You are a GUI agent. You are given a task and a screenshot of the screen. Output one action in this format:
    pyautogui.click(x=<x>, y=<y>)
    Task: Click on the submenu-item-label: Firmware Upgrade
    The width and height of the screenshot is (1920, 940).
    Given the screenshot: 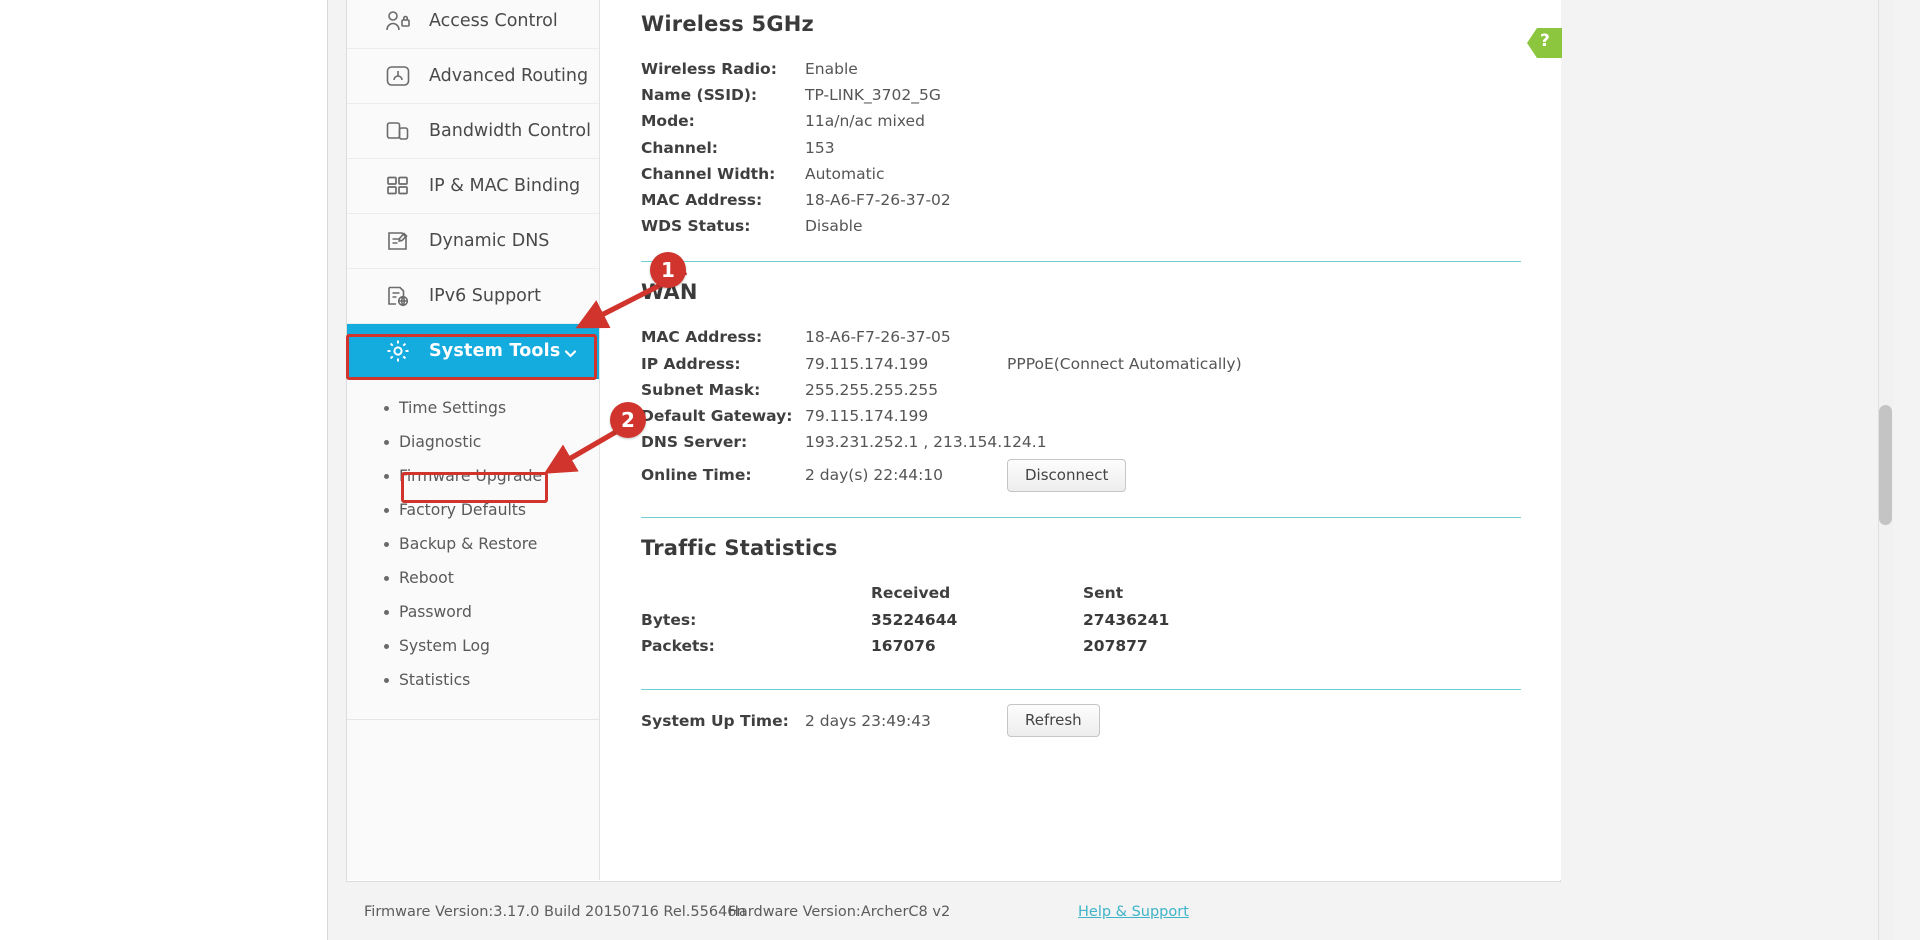 What is the action you would take?
    pyautogui.click(x=471, y=476)
    